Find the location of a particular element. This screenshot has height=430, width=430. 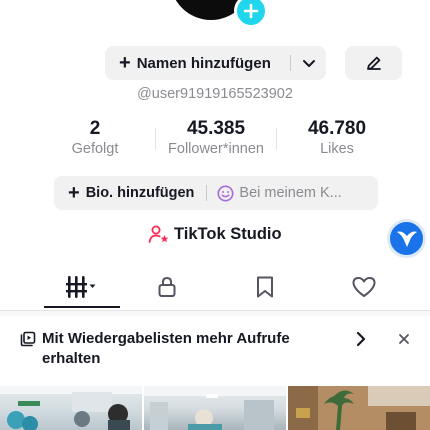

add-name-button: + Namen hinzufügen is located at coordinates (215, 63).